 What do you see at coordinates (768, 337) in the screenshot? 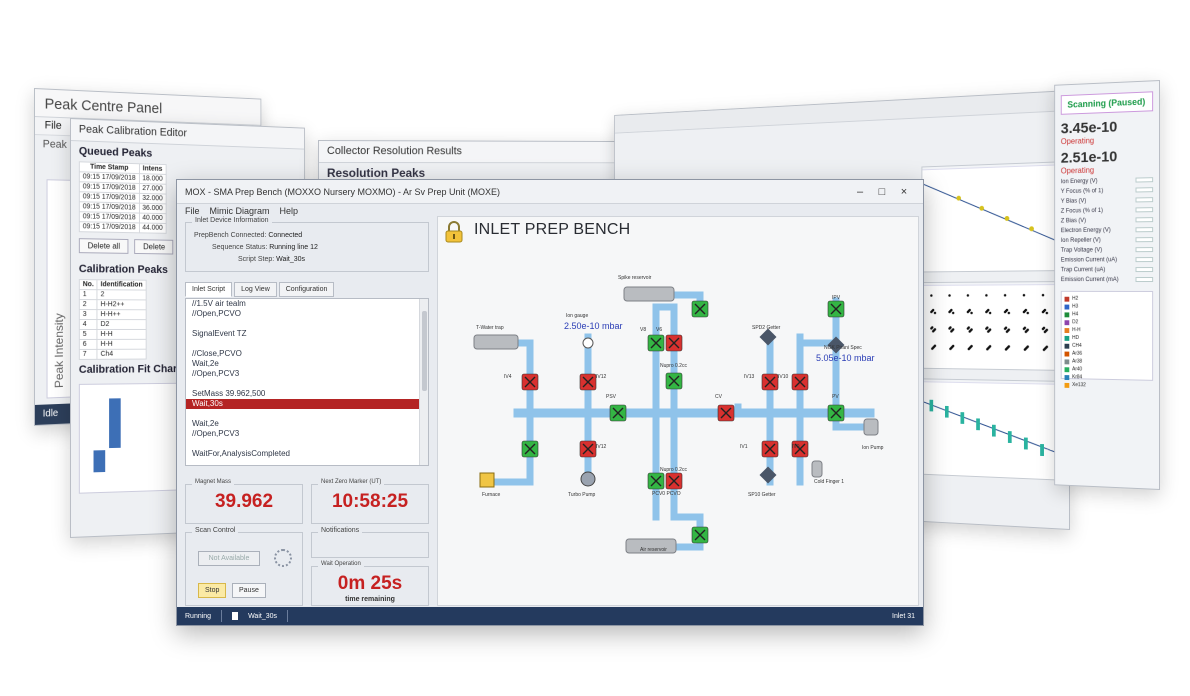
I see `spd-getter-icon` at bounding box center [768, 337].